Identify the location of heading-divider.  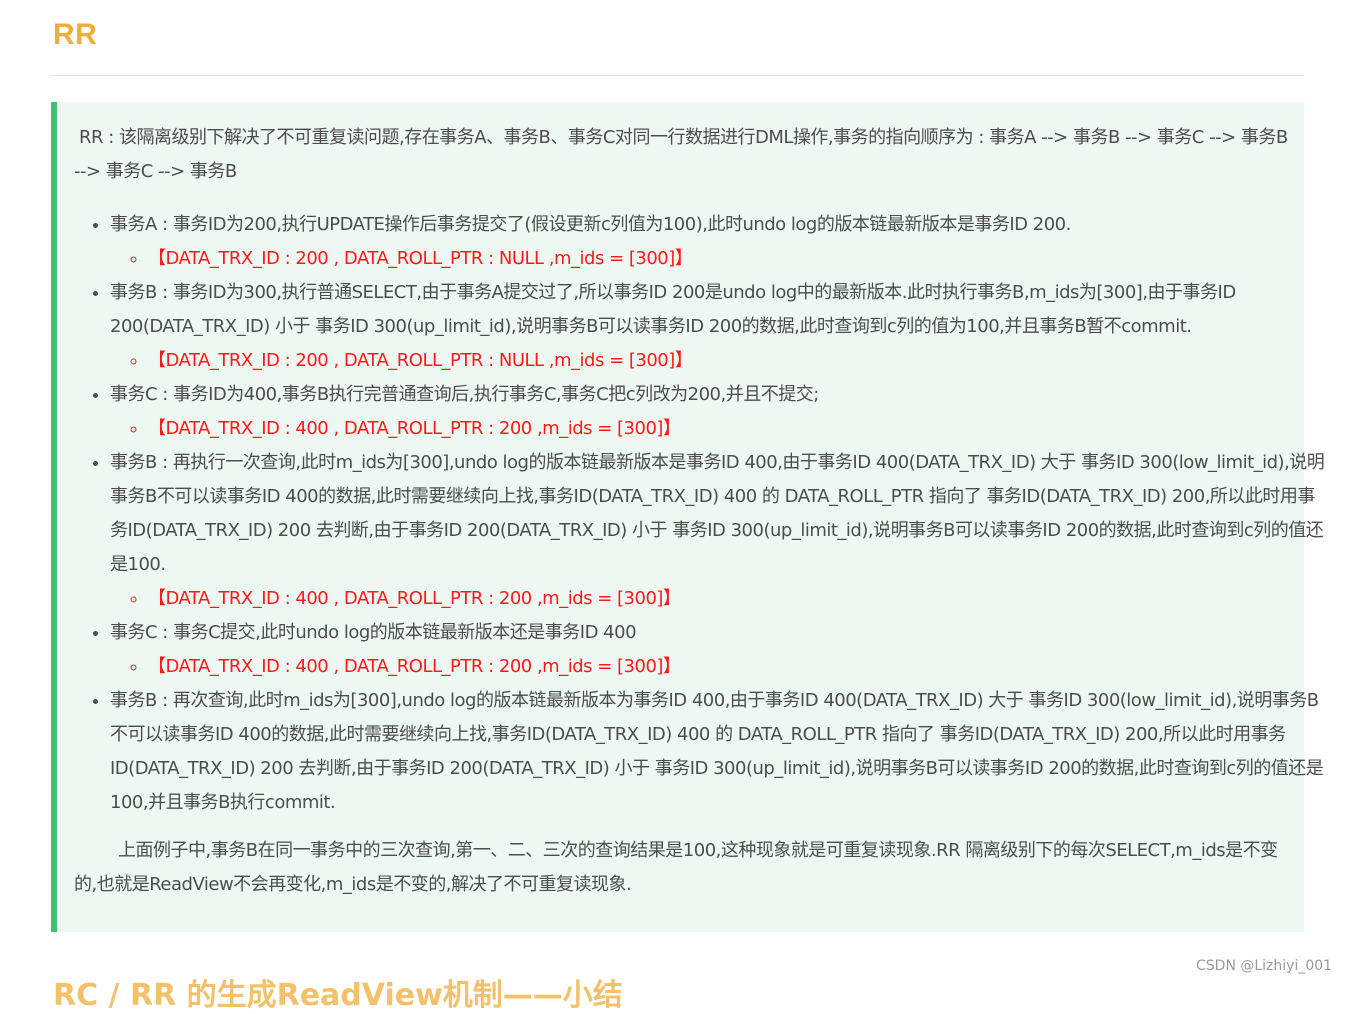
(677, 75).